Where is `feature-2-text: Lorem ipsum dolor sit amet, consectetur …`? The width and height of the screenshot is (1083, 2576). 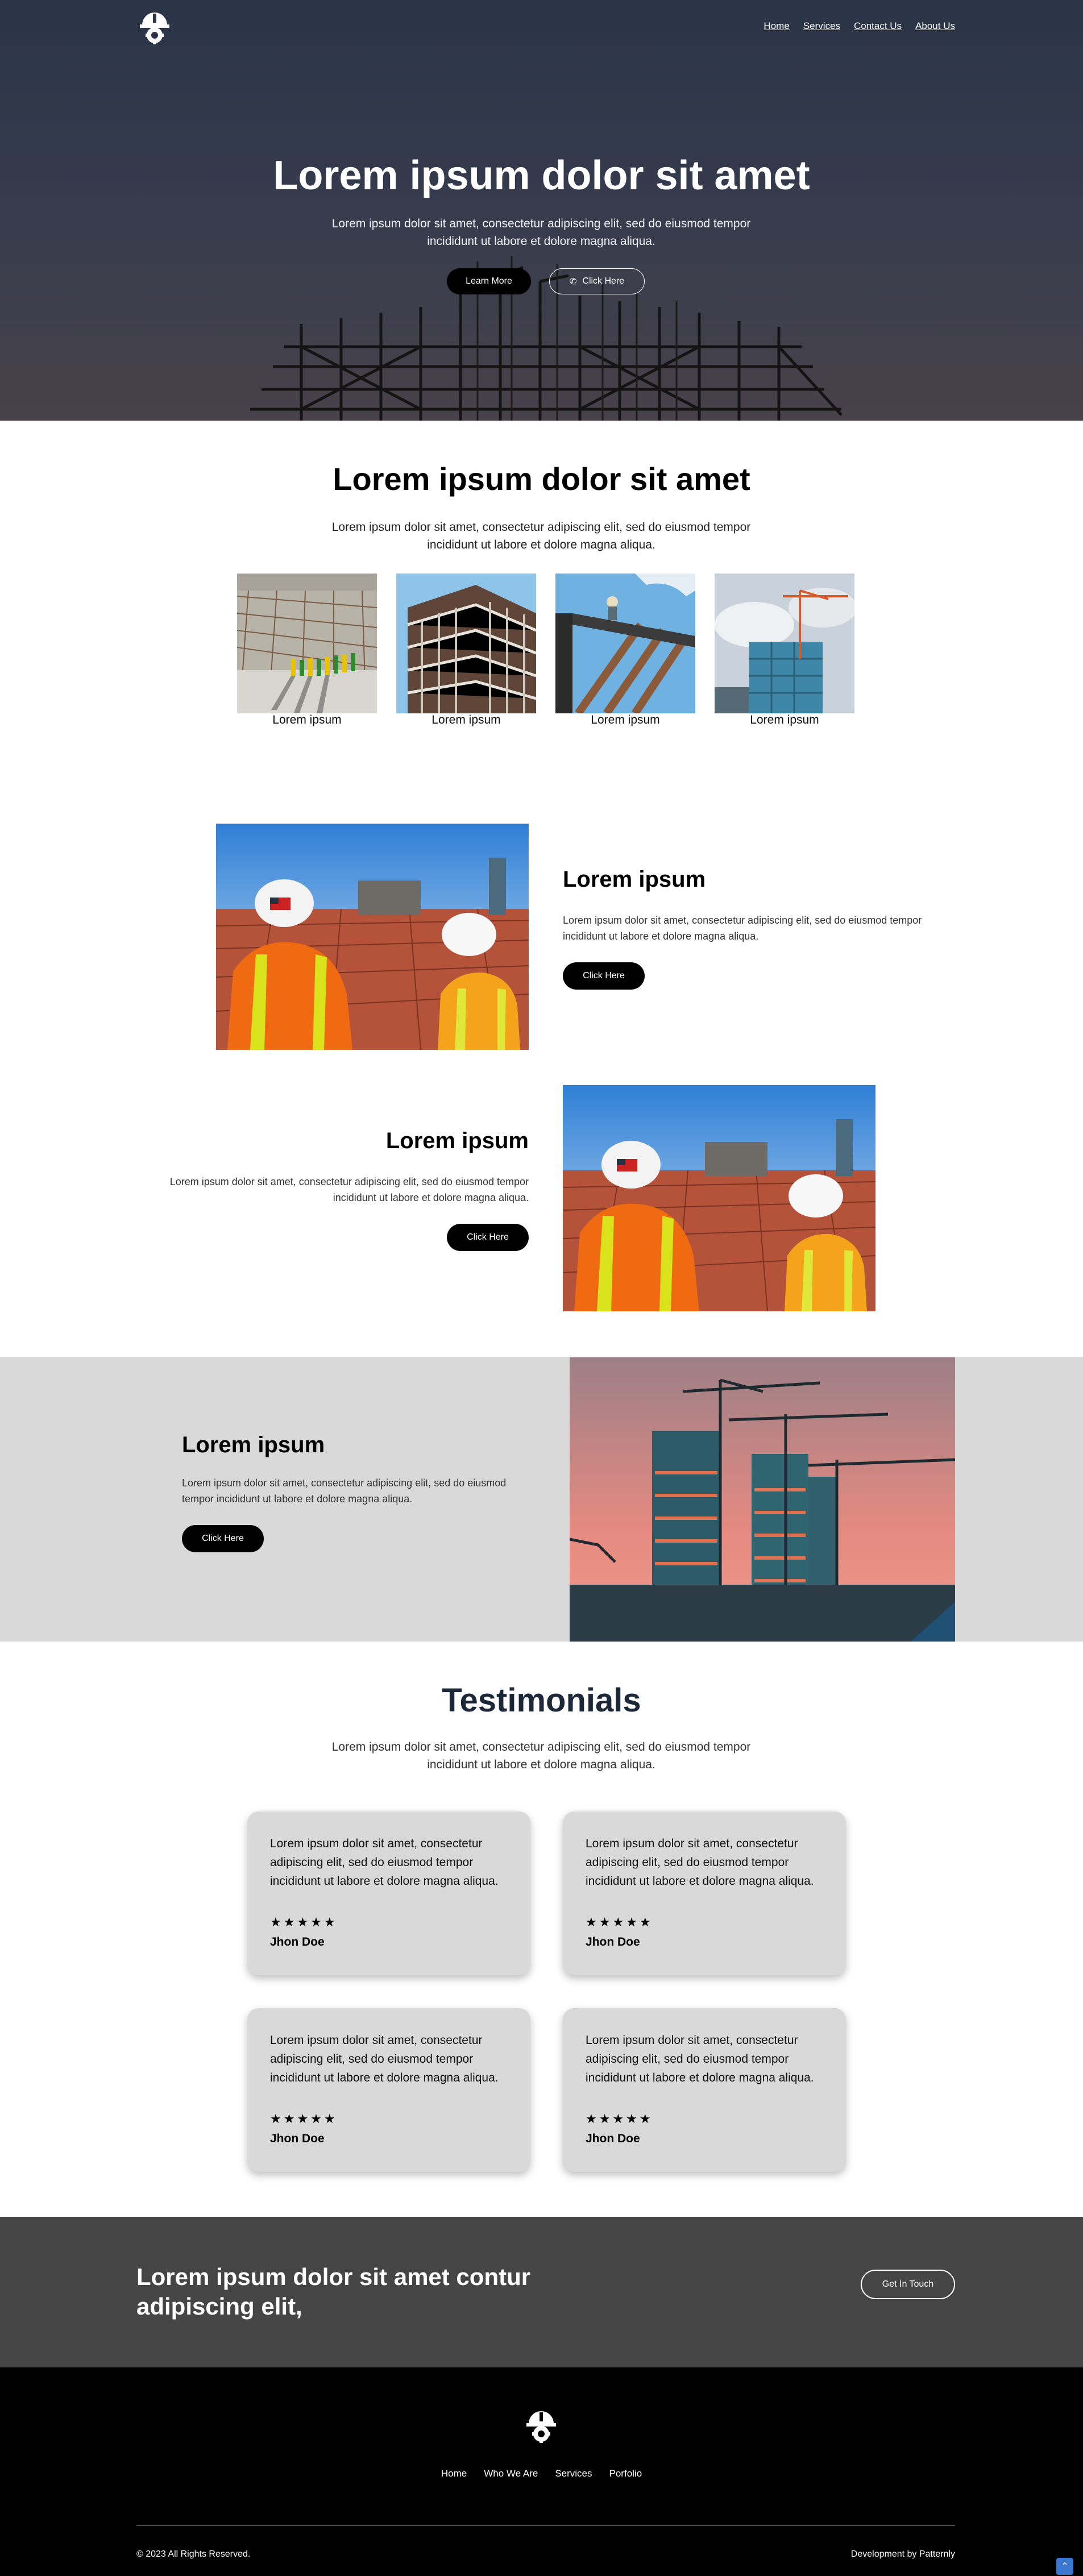 feature-2-text: Lorem ipsum dolor sit amet, consectetur … is located at coordinates (349, 1189).